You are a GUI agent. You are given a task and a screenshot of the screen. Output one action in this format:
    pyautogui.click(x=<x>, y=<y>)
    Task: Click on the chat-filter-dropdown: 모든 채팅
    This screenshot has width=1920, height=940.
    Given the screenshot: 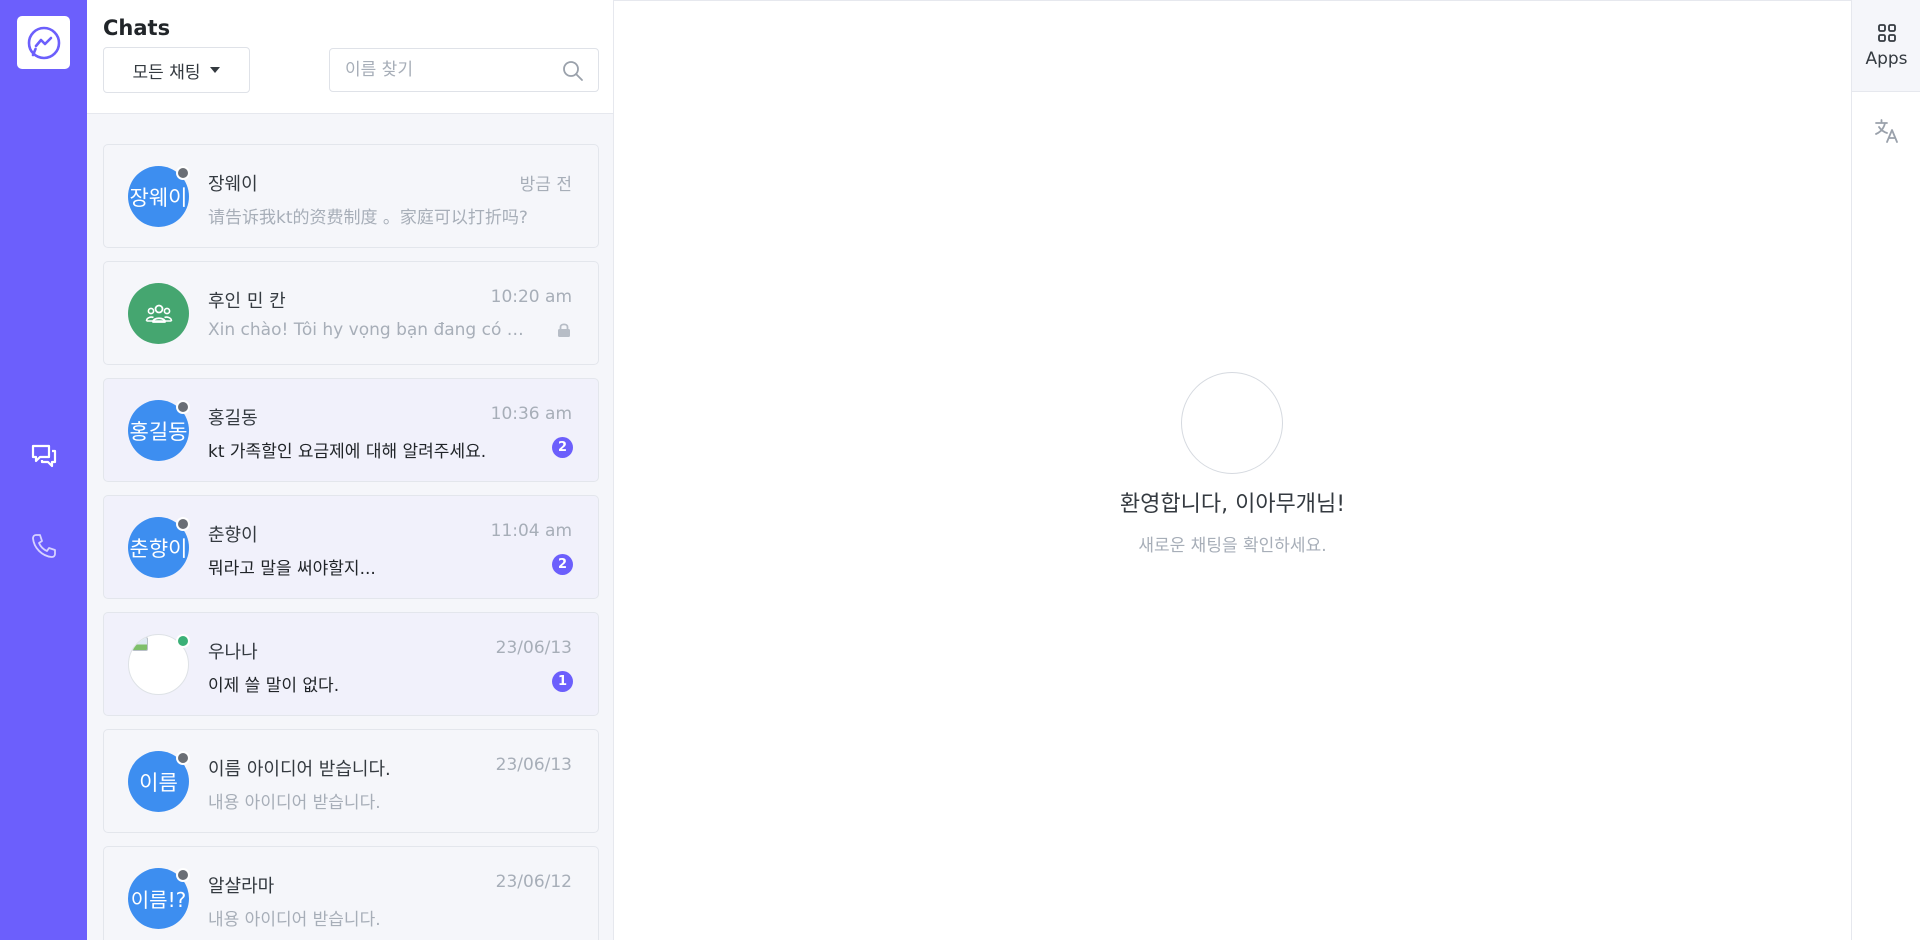 What is the action you would take?
    pyautogui.click(x=176, y=70)
    